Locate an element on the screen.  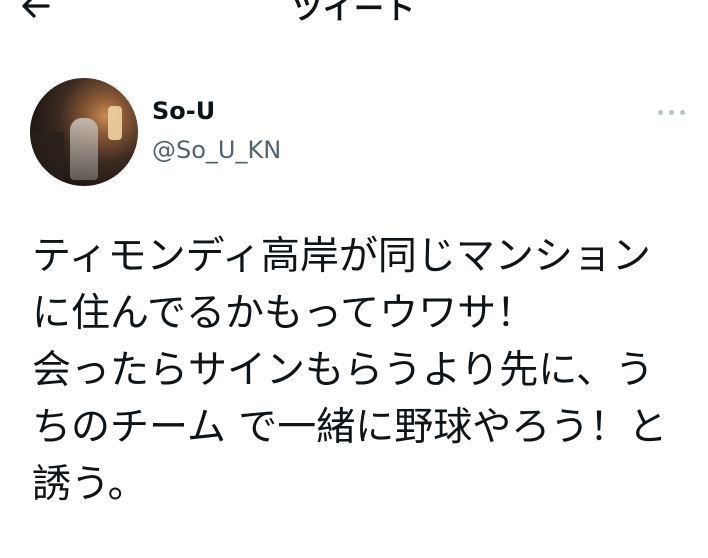
avatar-photo-figure is located at coordinates (84, 149).